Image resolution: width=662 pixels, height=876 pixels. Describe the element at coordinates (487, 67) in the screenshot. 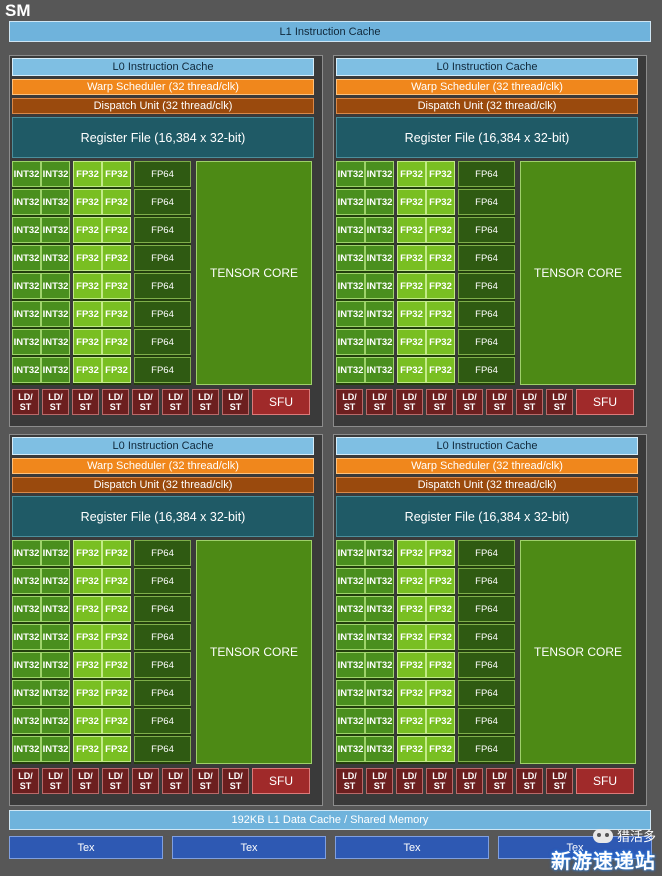

I see `l0-instruction-cache: L0 Instruction Cache` at that location.